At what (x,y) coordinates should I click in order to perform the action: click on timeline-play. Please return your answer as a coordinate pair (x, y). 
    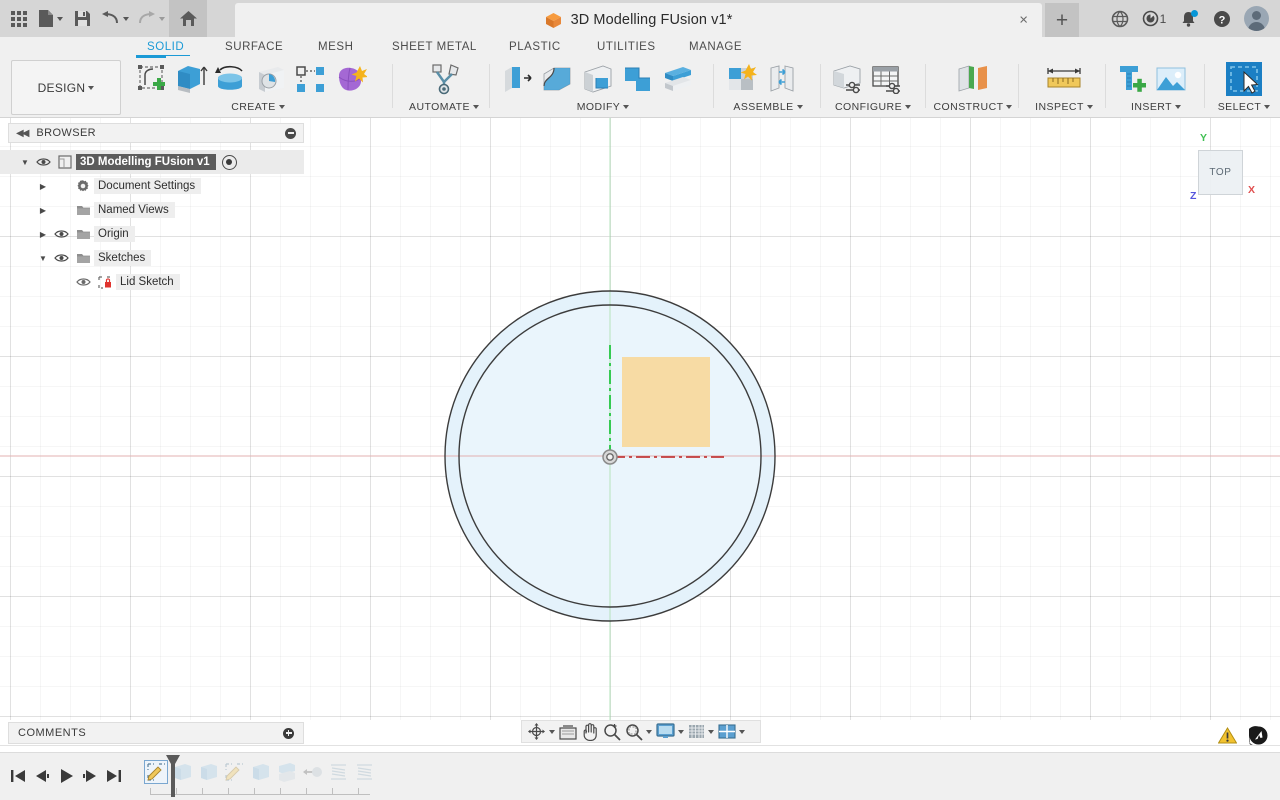
    Looking at the image, I should click on (66, 776).